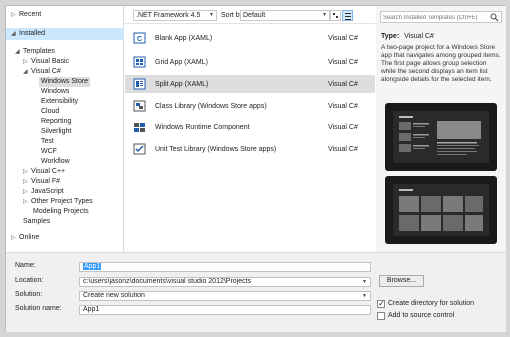 Image resolution: width=510 pixels, height=337 pixels. Describe the element at coordinates (65, 192) in the screenshot. I see `tree-item-javascript: ▷ JavaScript` at that location.